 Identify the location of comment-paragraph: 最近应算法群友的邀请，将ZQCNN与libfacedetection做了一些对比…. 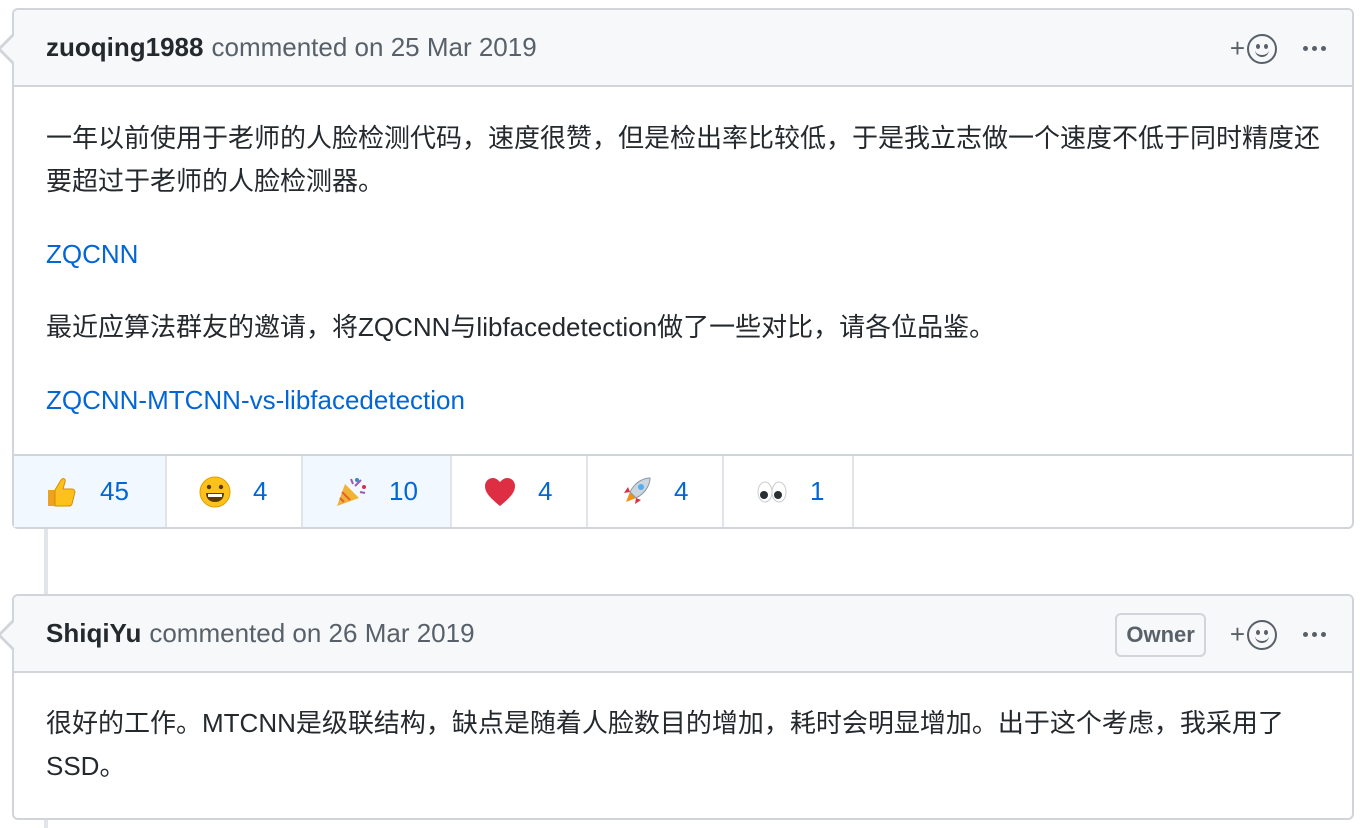
(521, 327).